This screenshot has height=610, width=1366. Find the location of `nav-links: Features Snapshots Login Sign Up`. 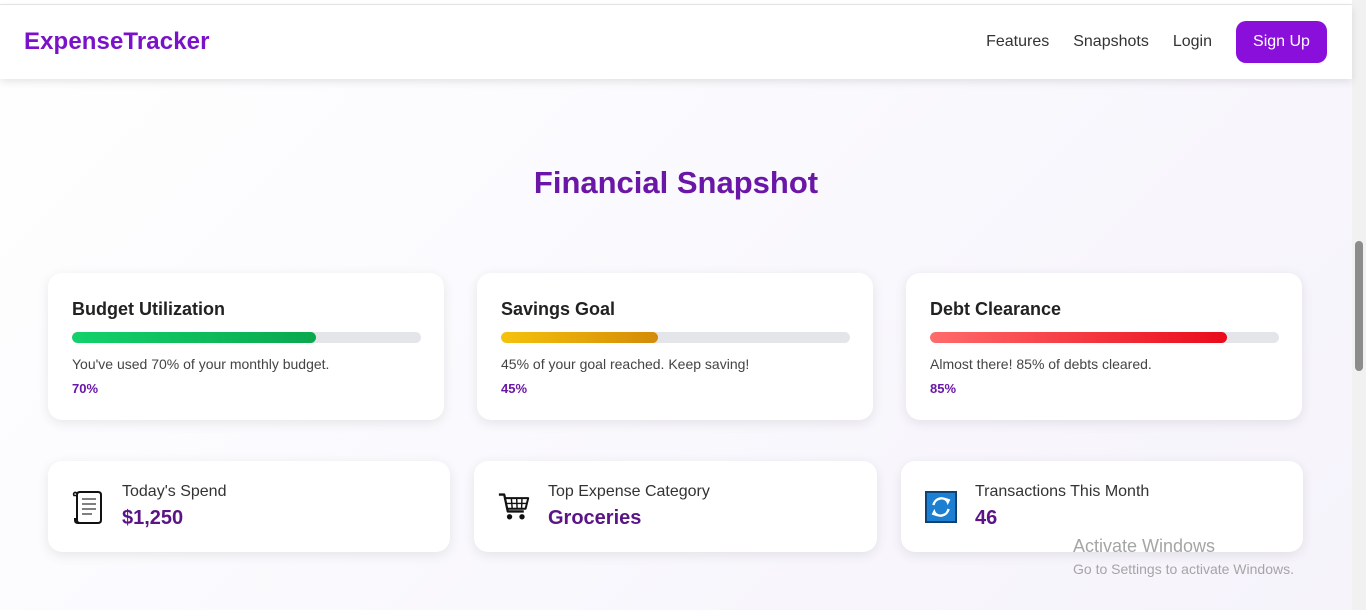

nav-links: Features Snapshots Login Sign Up is located at coordinates (1144, 42).